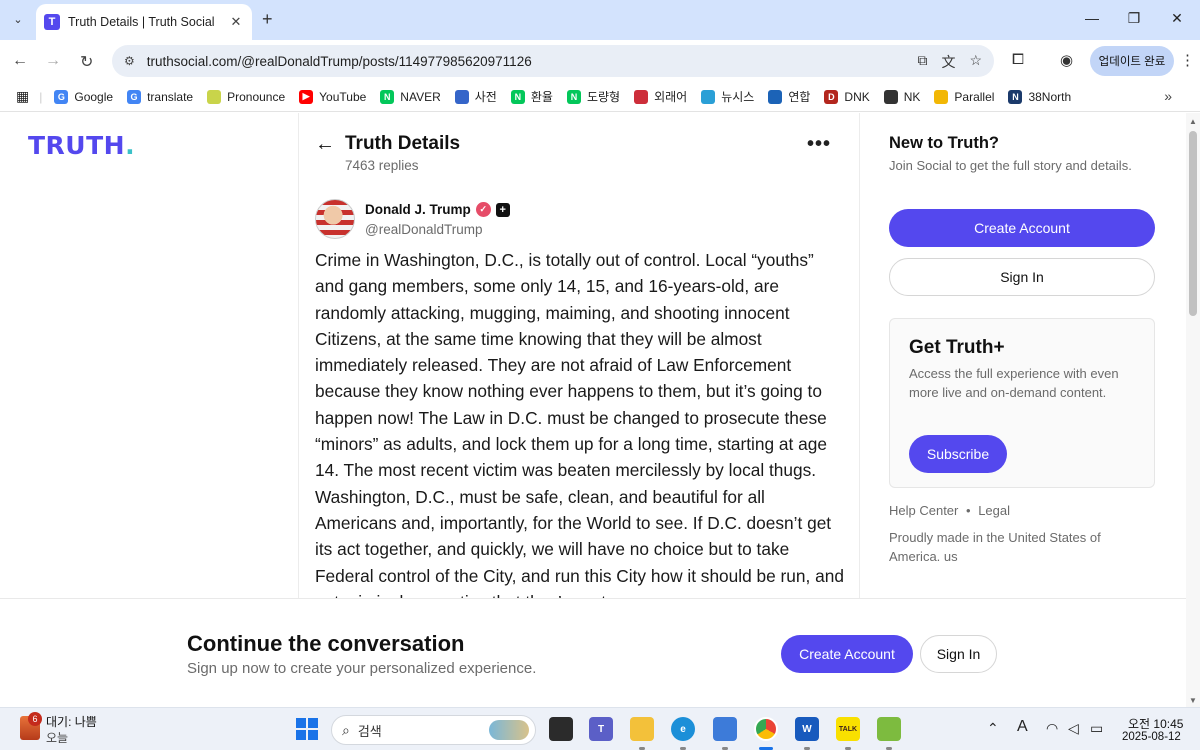  Describe the element at coordinates (437, 209) in the screenshot. I see `author-name: Donald J. Trump ✓ +` at that location.